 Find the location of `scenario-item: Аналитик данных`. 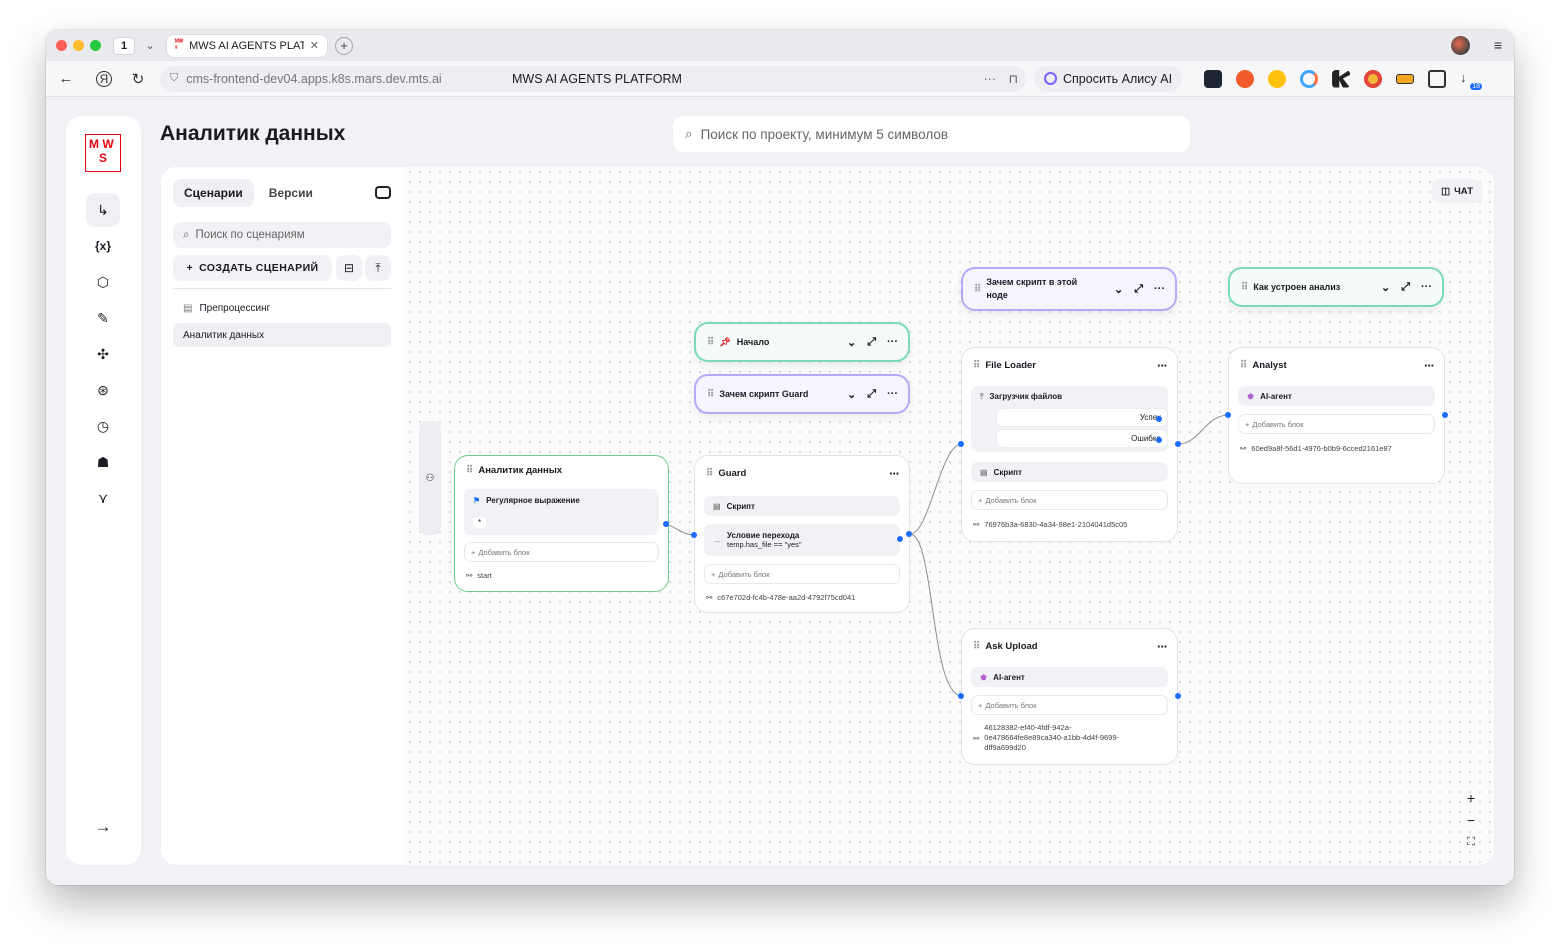

scenario-item: Аналитик данных is located at coordinates (282, 335).